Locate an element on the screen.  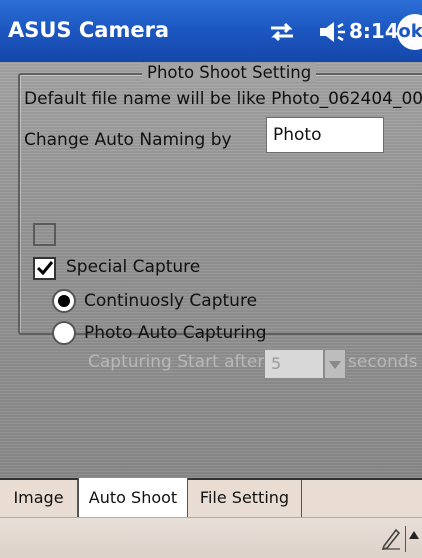
ok-button: ok is located at coordinates (409, 32).